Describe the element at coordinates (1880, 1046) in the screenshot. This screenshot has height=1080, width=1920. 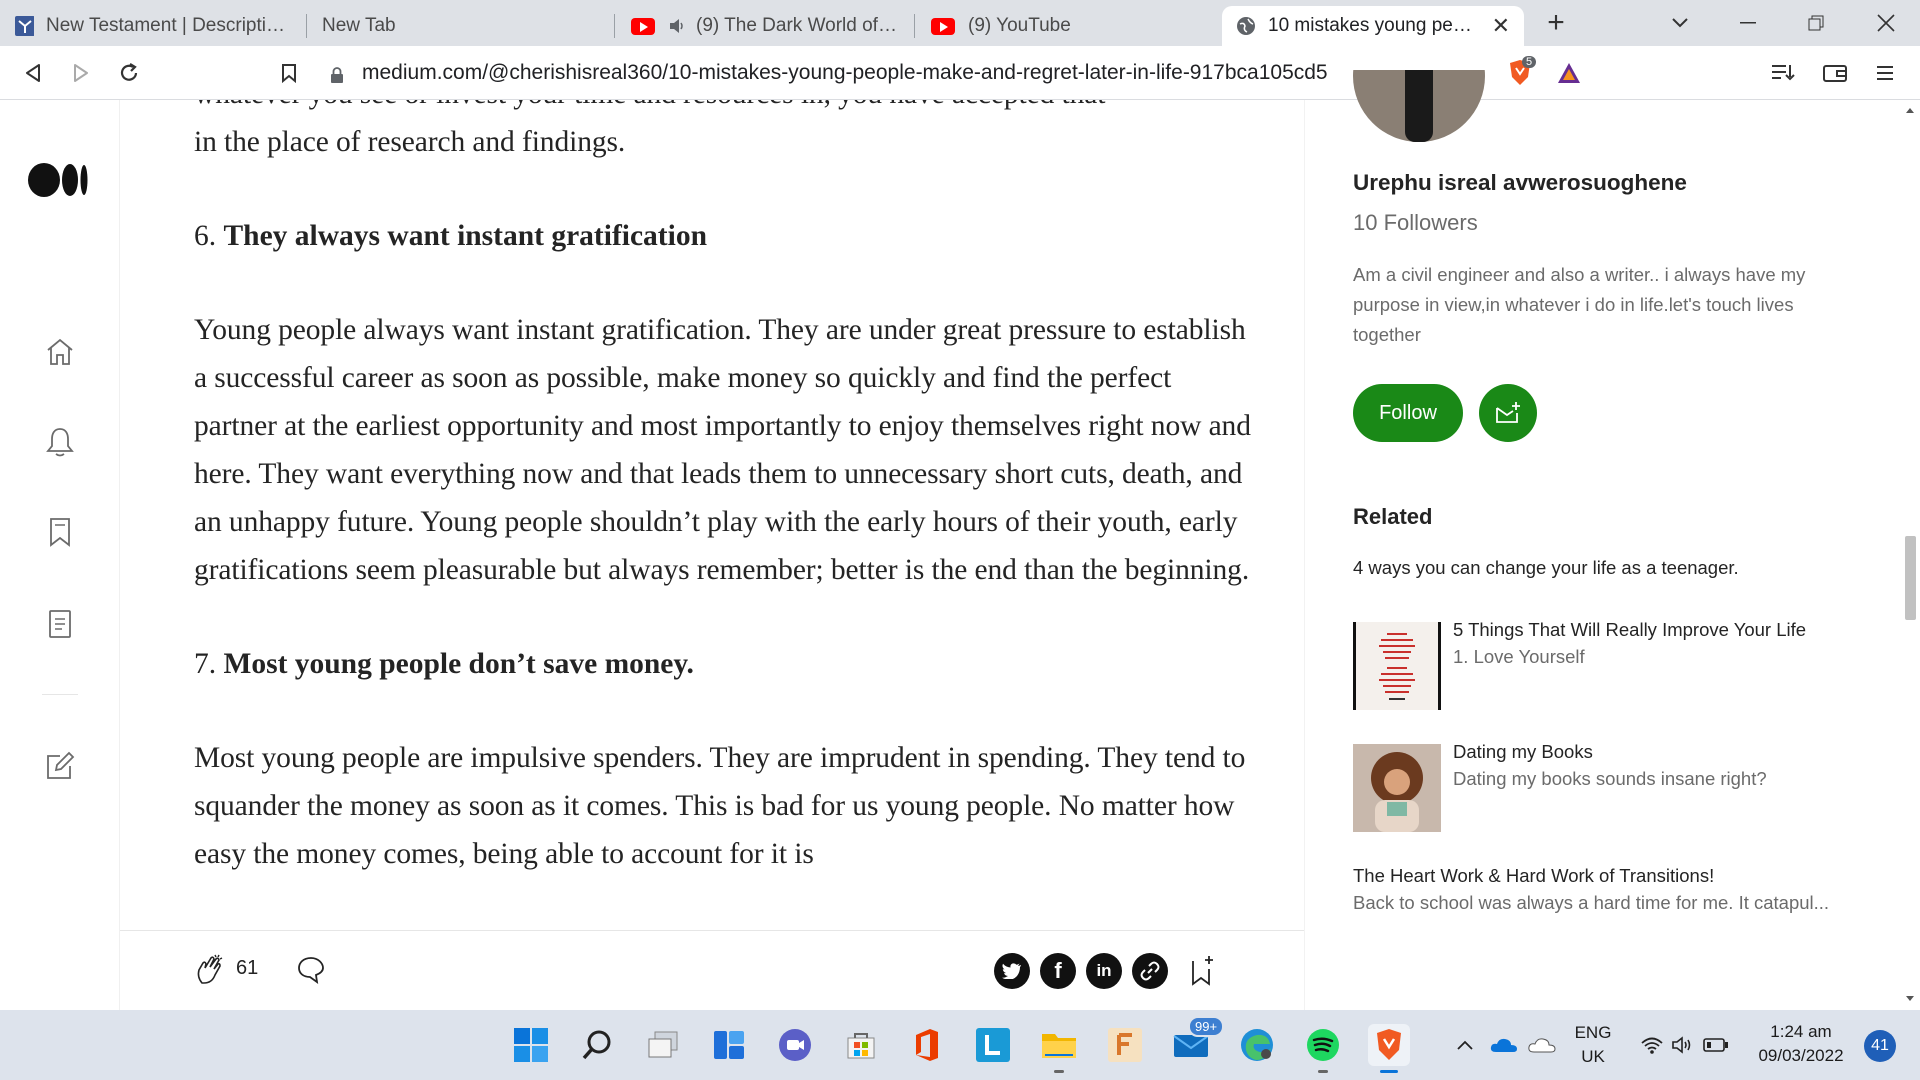
I see `notification-center-badge: 41` at that location.